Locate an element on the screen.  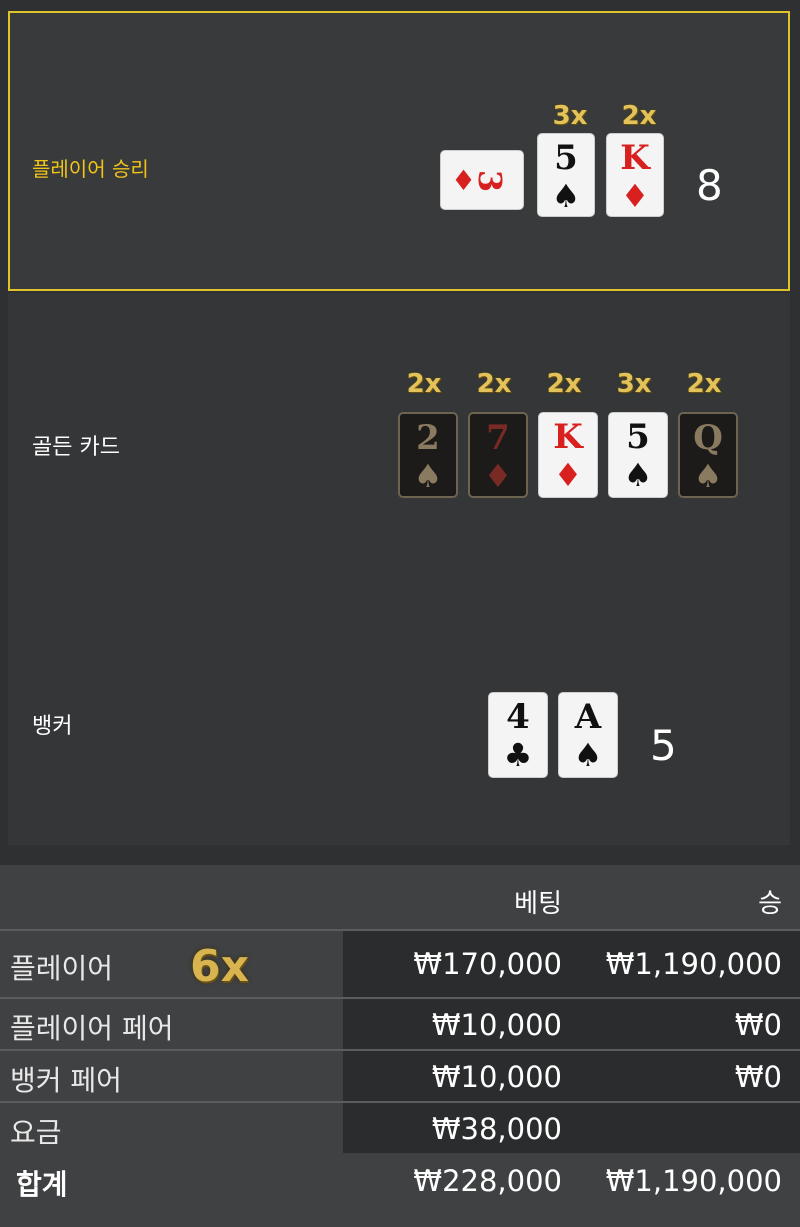
card-rank: 2 is located at coordinates (428, 438).